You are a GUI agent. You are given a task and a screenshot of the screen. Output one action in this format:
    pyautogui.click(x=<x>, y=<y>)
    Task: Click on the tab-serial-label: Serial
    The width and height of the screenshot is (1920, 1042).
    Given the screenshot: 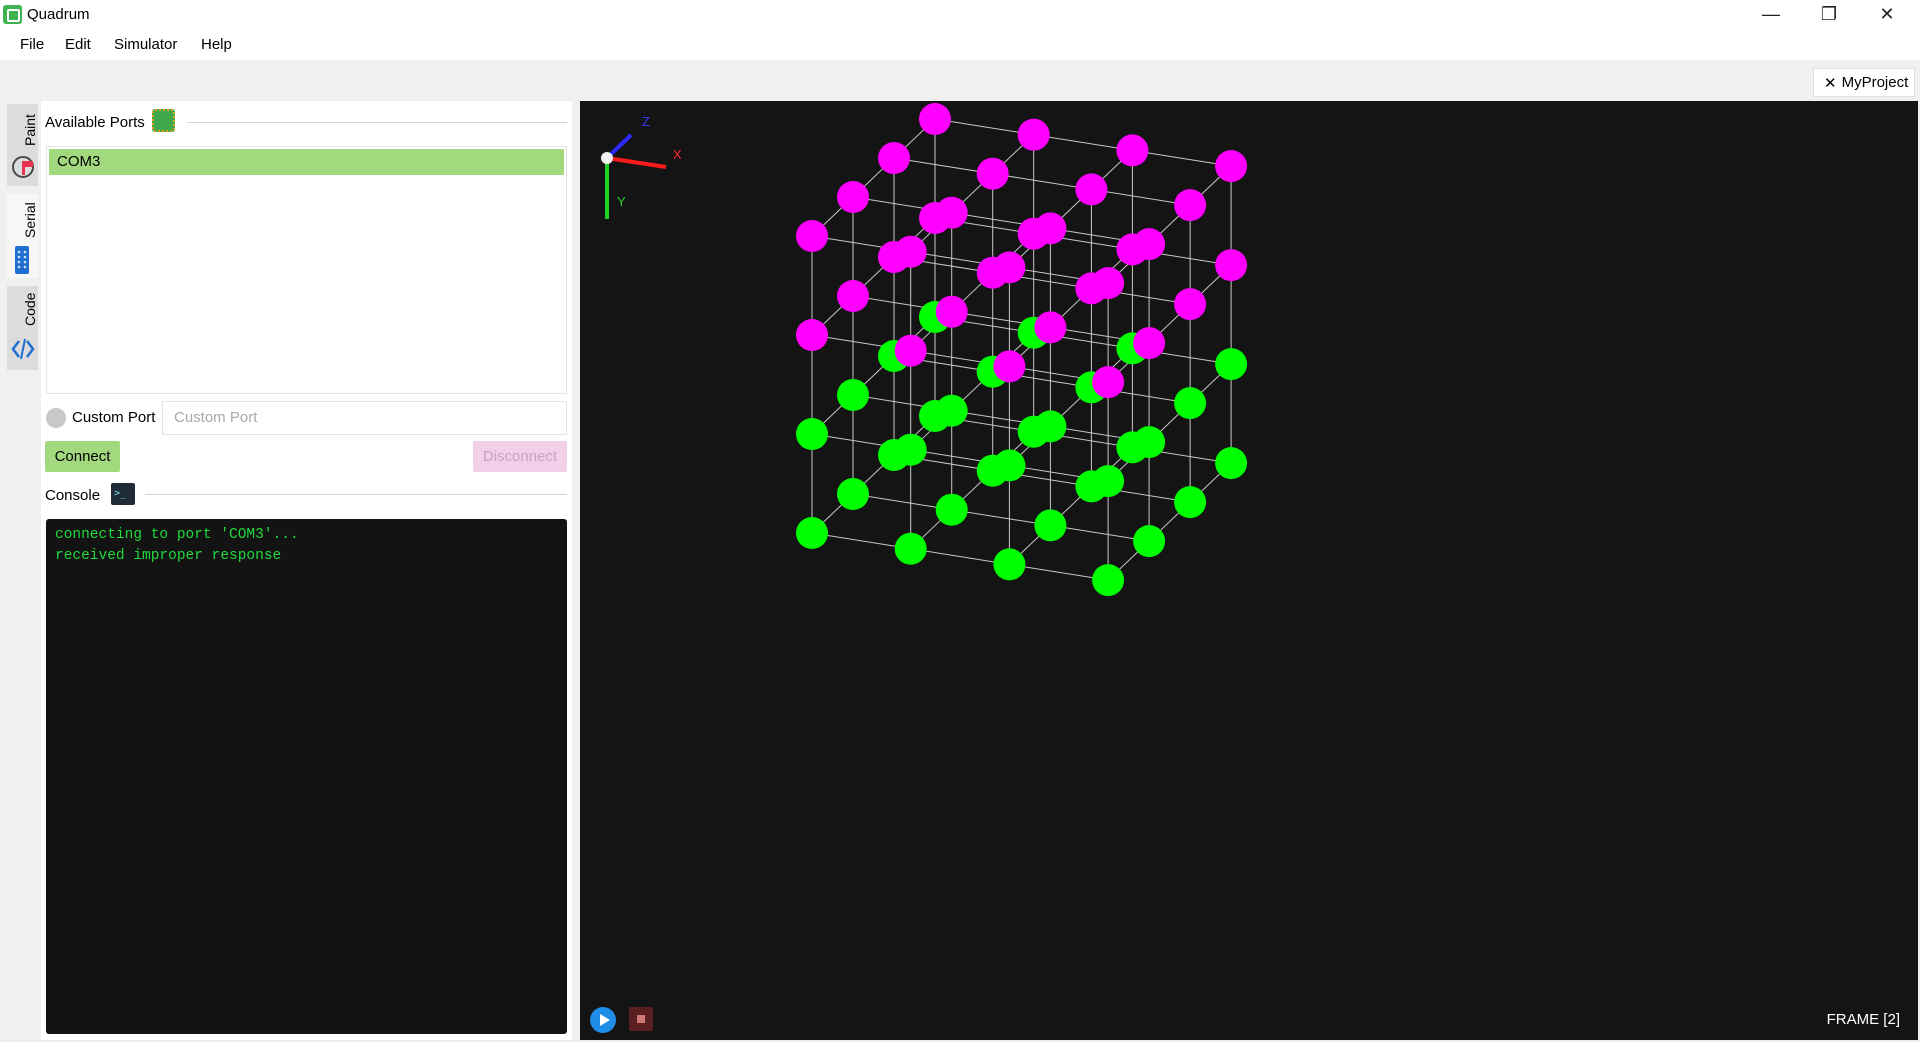 What is the action you would take?
    pyautogui.click(x=30, y=220)
    